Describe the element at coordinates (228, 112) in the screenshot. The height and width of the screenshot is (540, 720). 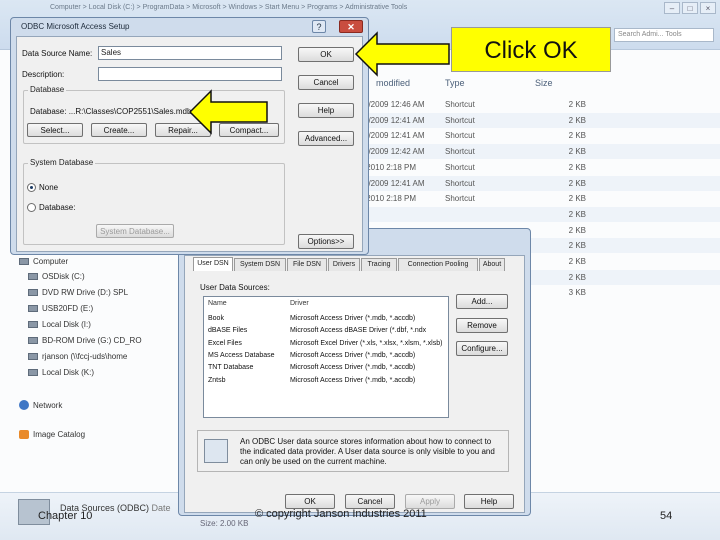
I see `arrow-to-database-icon` at that location.